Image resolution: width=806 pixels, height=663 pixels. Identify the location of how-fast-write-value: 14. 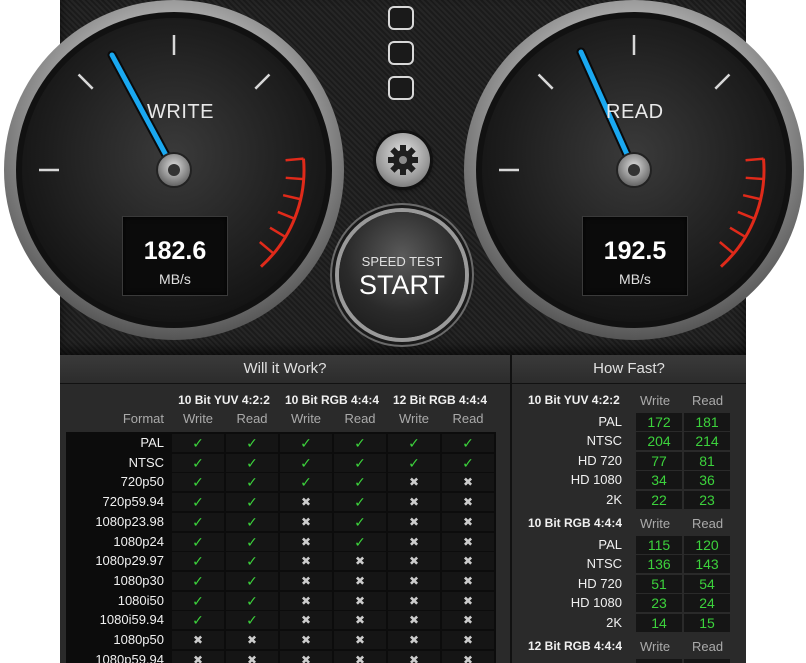
(659, 622).